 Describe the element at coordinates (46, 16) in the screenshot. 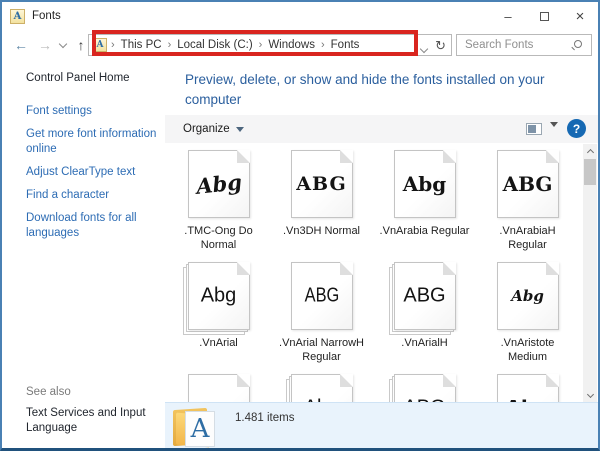

I see `window-title: Fonts` at that location.